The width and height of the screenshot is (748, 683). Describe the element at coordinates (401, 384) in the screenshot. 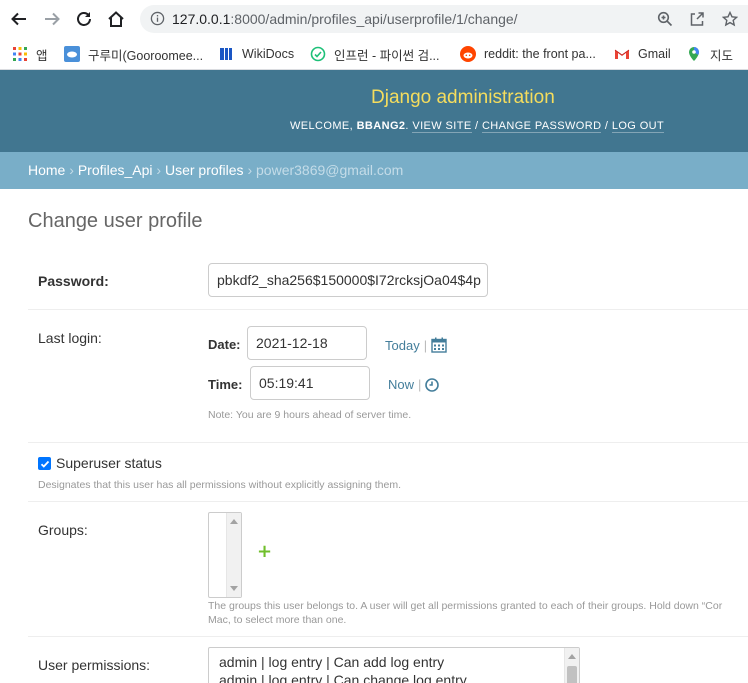

I see `now-link: Now` at that location.